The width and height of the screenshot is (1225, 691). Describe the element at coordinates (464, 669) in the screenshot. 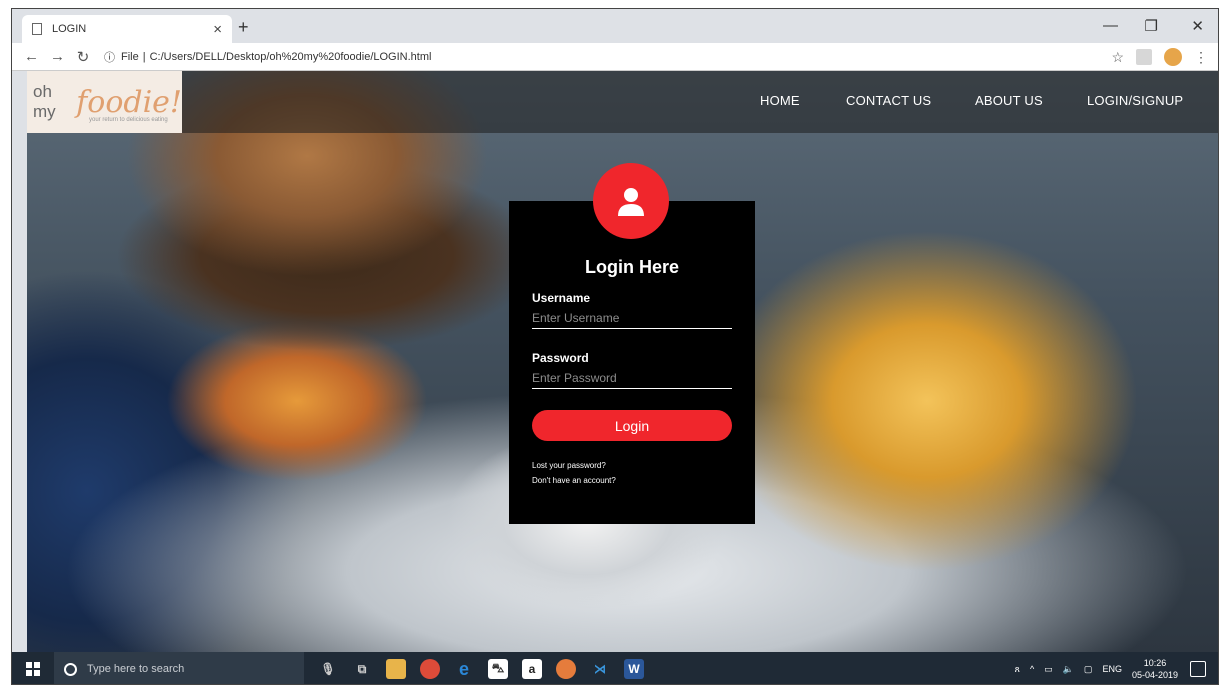

I see `edge-icon: e` at that location.